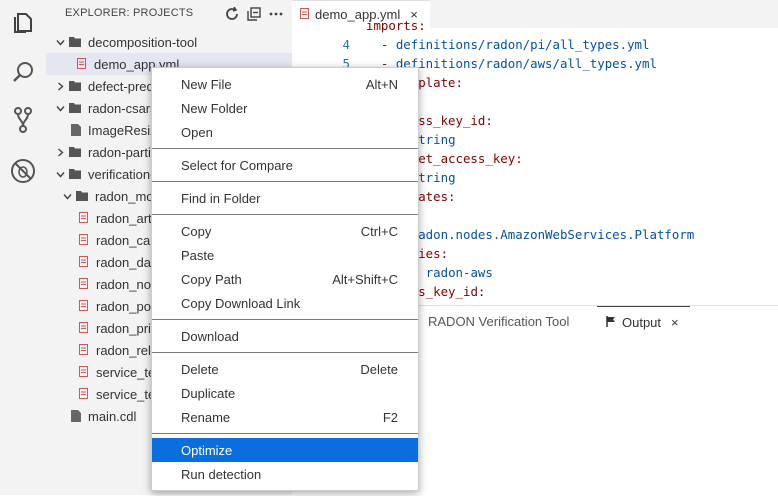 The image size is (778, 496). Describe the element at coordinates (232, 14) in the screenshot. I see `refresh-icon` at that location.